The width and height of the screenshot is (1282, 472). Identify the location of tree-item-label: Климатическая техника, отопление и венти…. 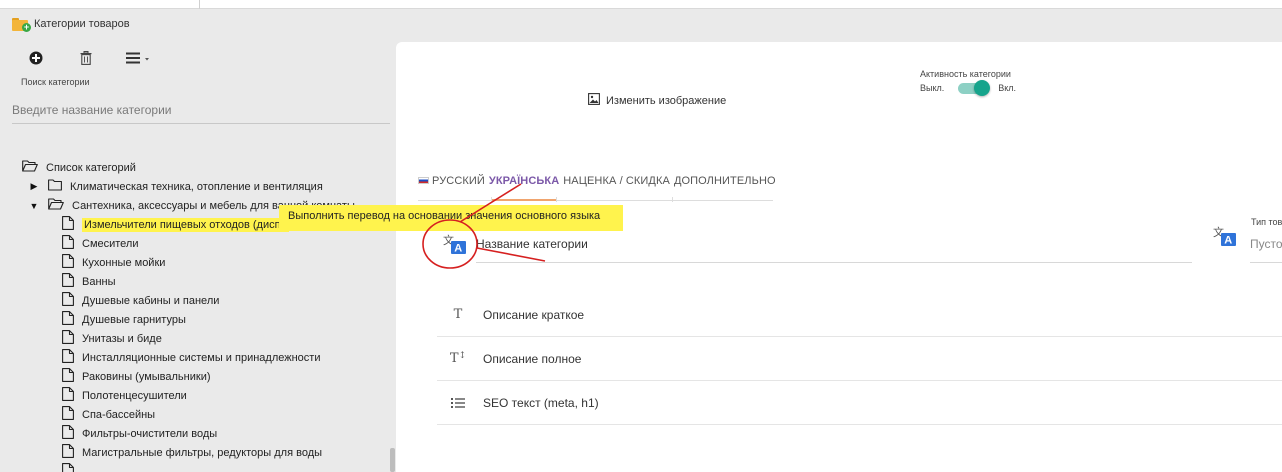
(196, 186).